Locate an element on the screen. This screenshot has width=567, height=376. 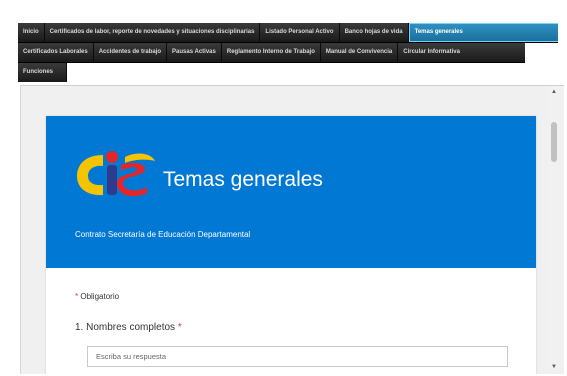
nav-row-3: Funciones is located at coordinates (42, 72).